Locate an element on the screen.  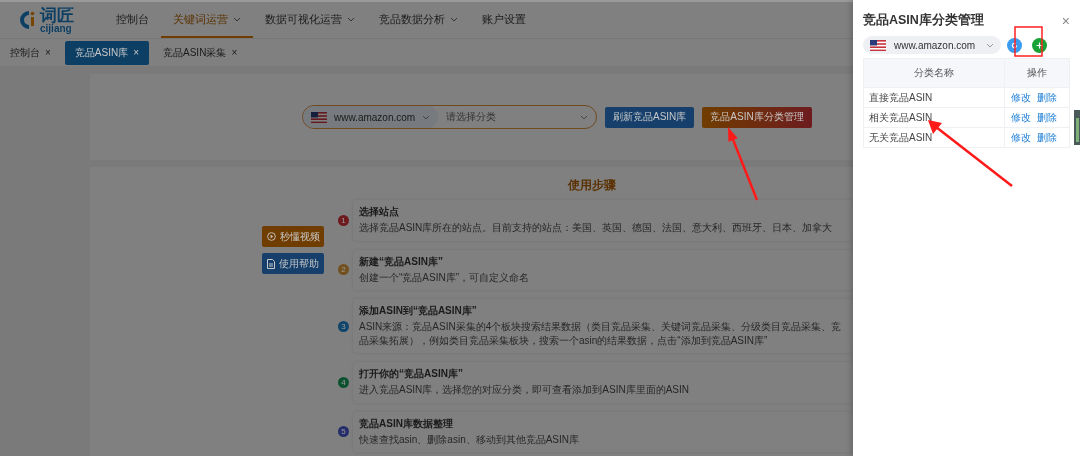
step-number: 5 is located at coordinates (343, 432).